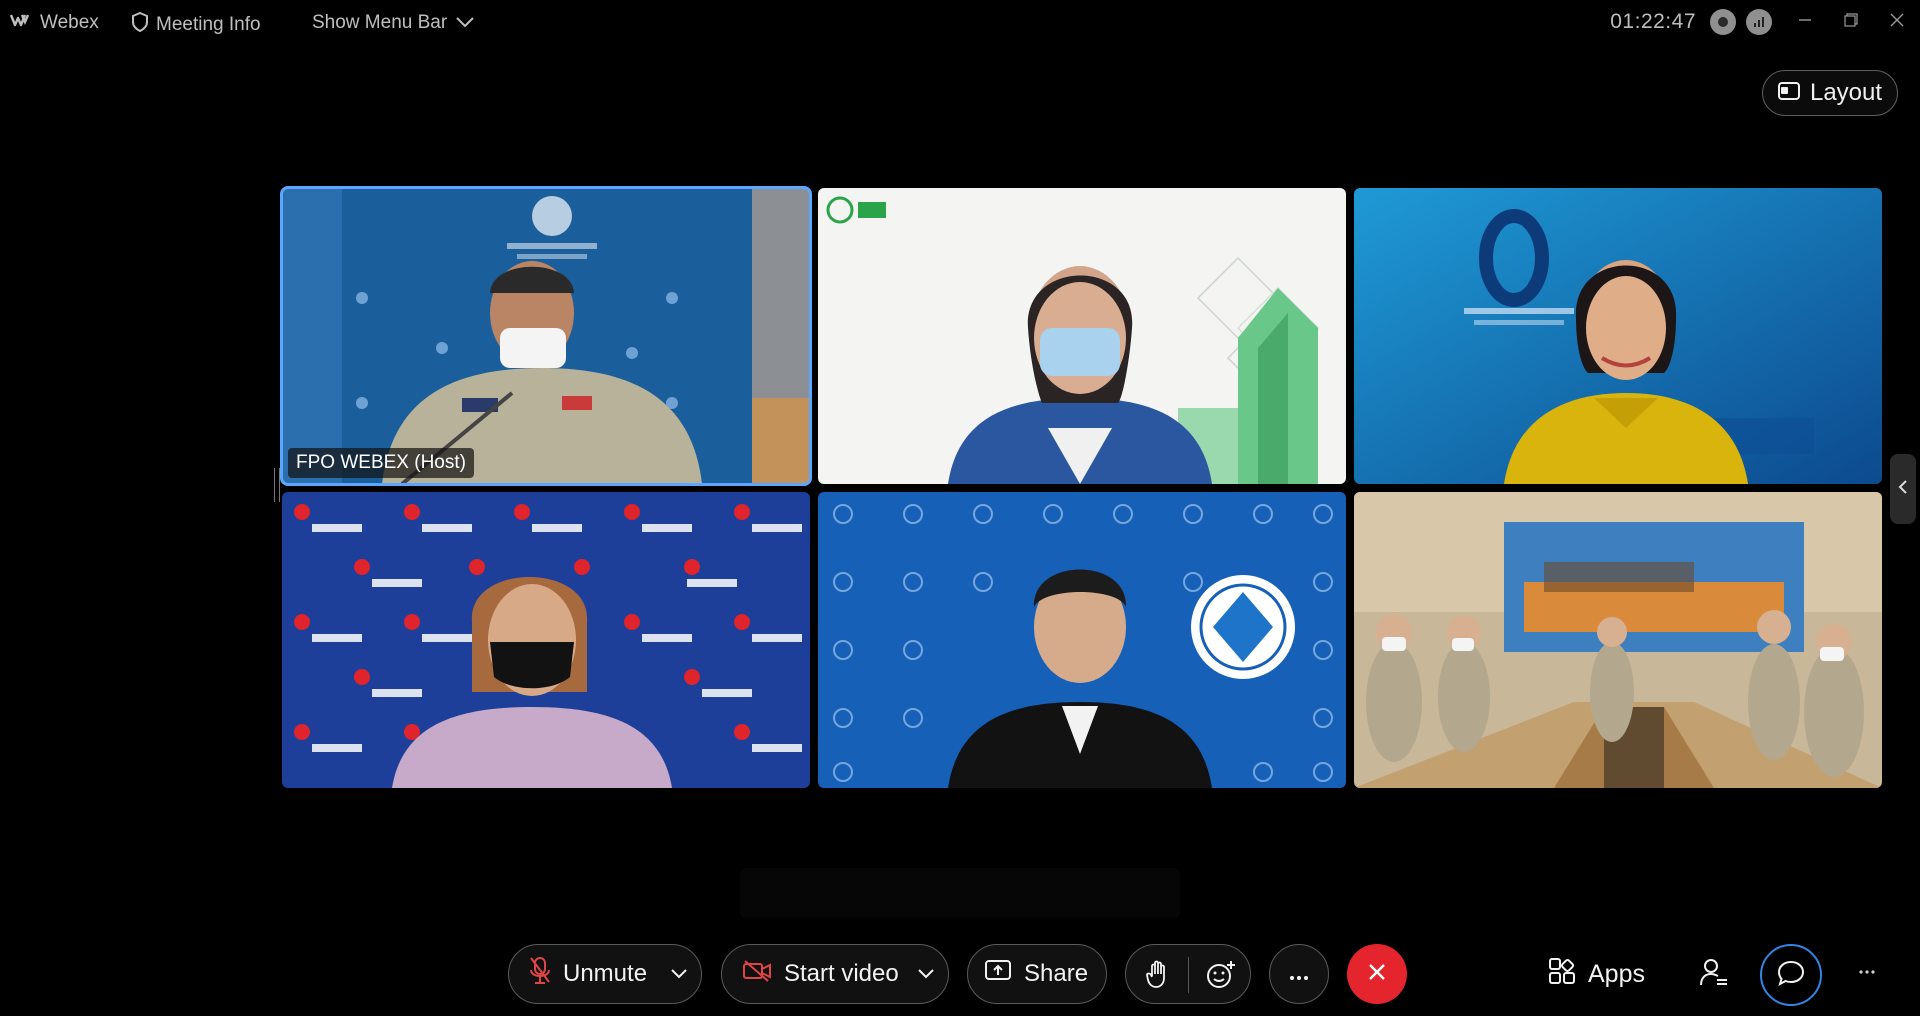 Image resolution: width=1920 pixels, height=1016 pixels. I want to click on start-video-button: Start video, so click(835, 974).